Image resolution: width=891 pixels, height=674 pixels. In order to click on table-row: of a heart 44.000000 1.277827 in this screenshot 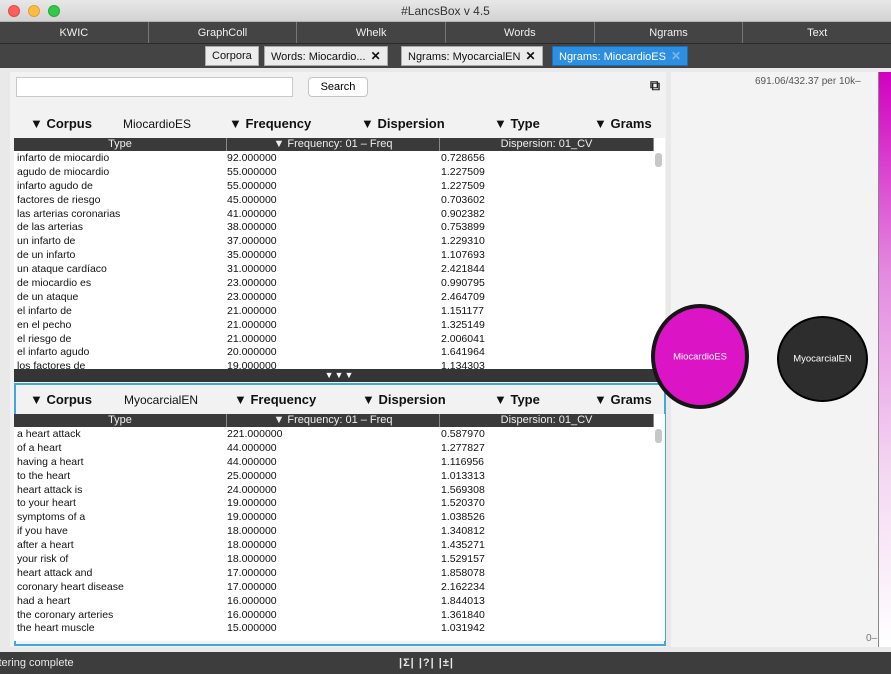, I will do `click(334, 449)`.